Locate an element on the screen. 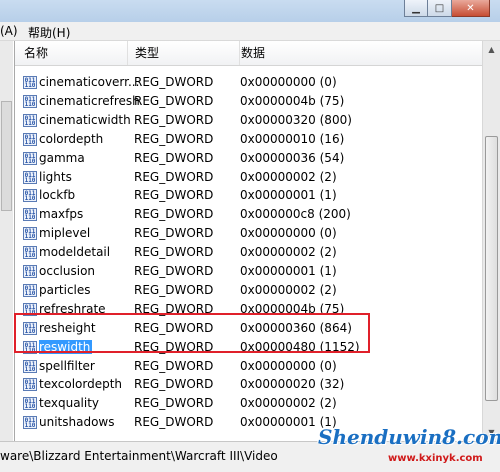 The height and width of the screenshot is (472, 500). value-name-label: cinematicwidth is located at coordinates (85, 119).